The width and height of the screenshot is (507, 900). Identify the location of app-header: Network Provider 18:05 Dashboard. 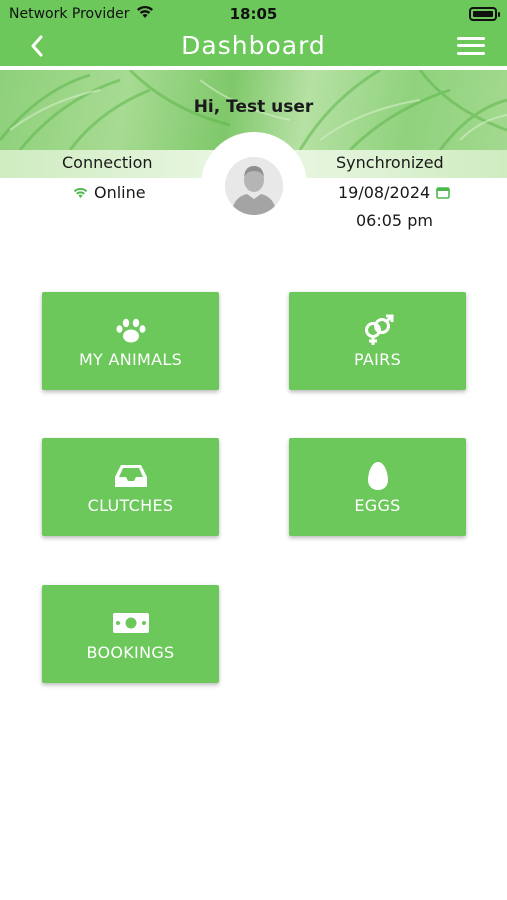
(253, 33).